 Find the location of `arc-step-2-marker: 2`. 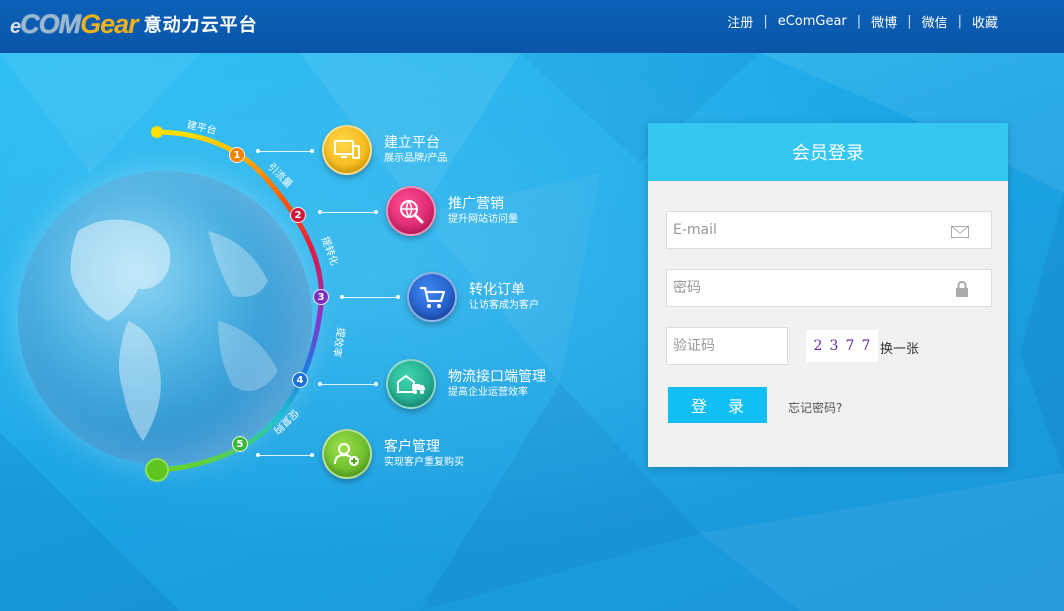

arc-step-2-marker: 2 is located at coordinates (298, 215).